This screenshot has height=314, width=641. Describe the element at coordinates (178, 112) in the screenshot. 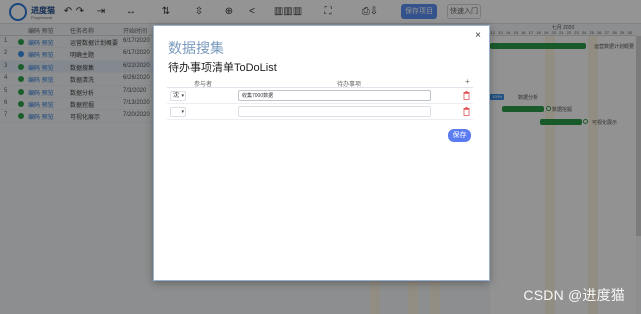

I see `participant-select: ▾` at that location.